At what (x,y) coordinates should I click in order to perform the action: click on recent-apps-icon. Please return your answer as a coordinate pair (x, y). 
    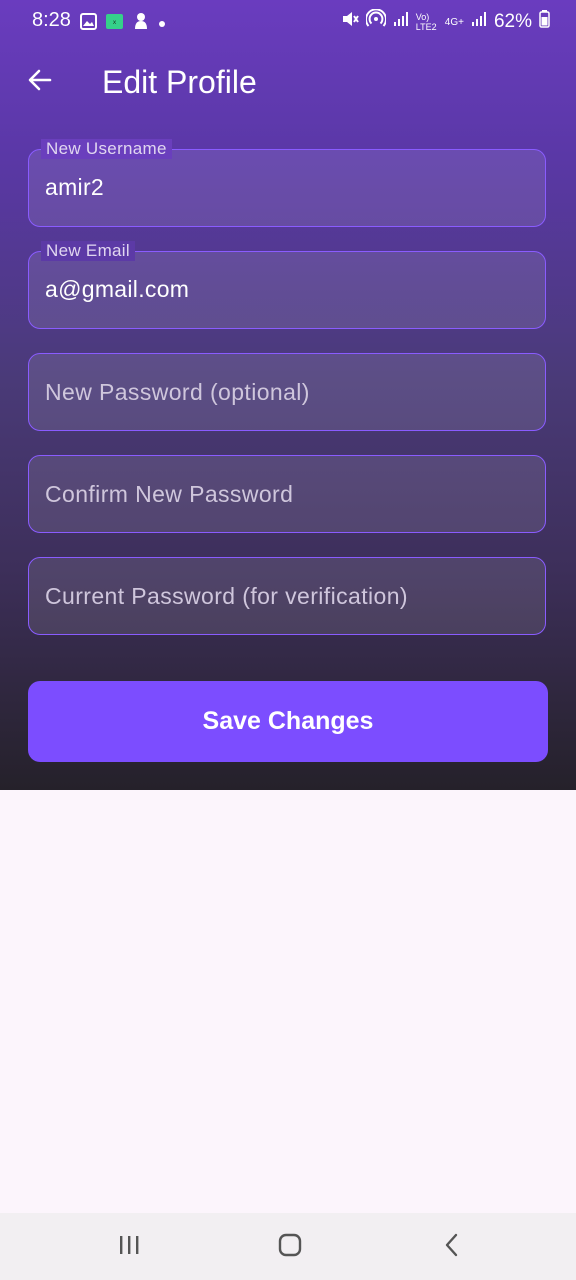
    Looking at the image, I should click on (129, 1247).